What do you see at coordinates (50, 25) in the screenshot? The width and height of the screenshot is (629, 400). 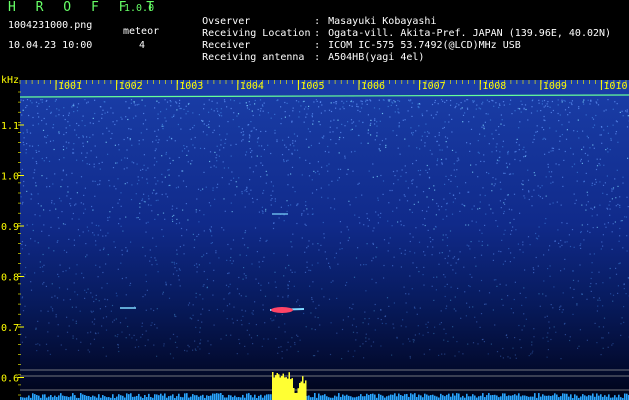 I see `filename: 1004231000.png` at bounding box center [50, 25].